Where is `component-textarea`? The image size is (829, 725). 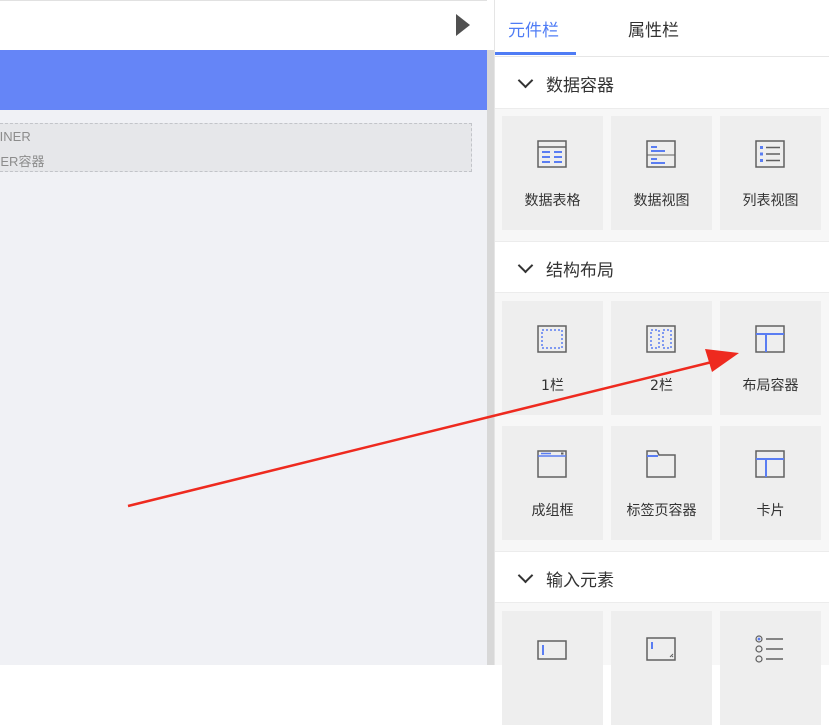 component-textarea is located at coordinates (661, 668).